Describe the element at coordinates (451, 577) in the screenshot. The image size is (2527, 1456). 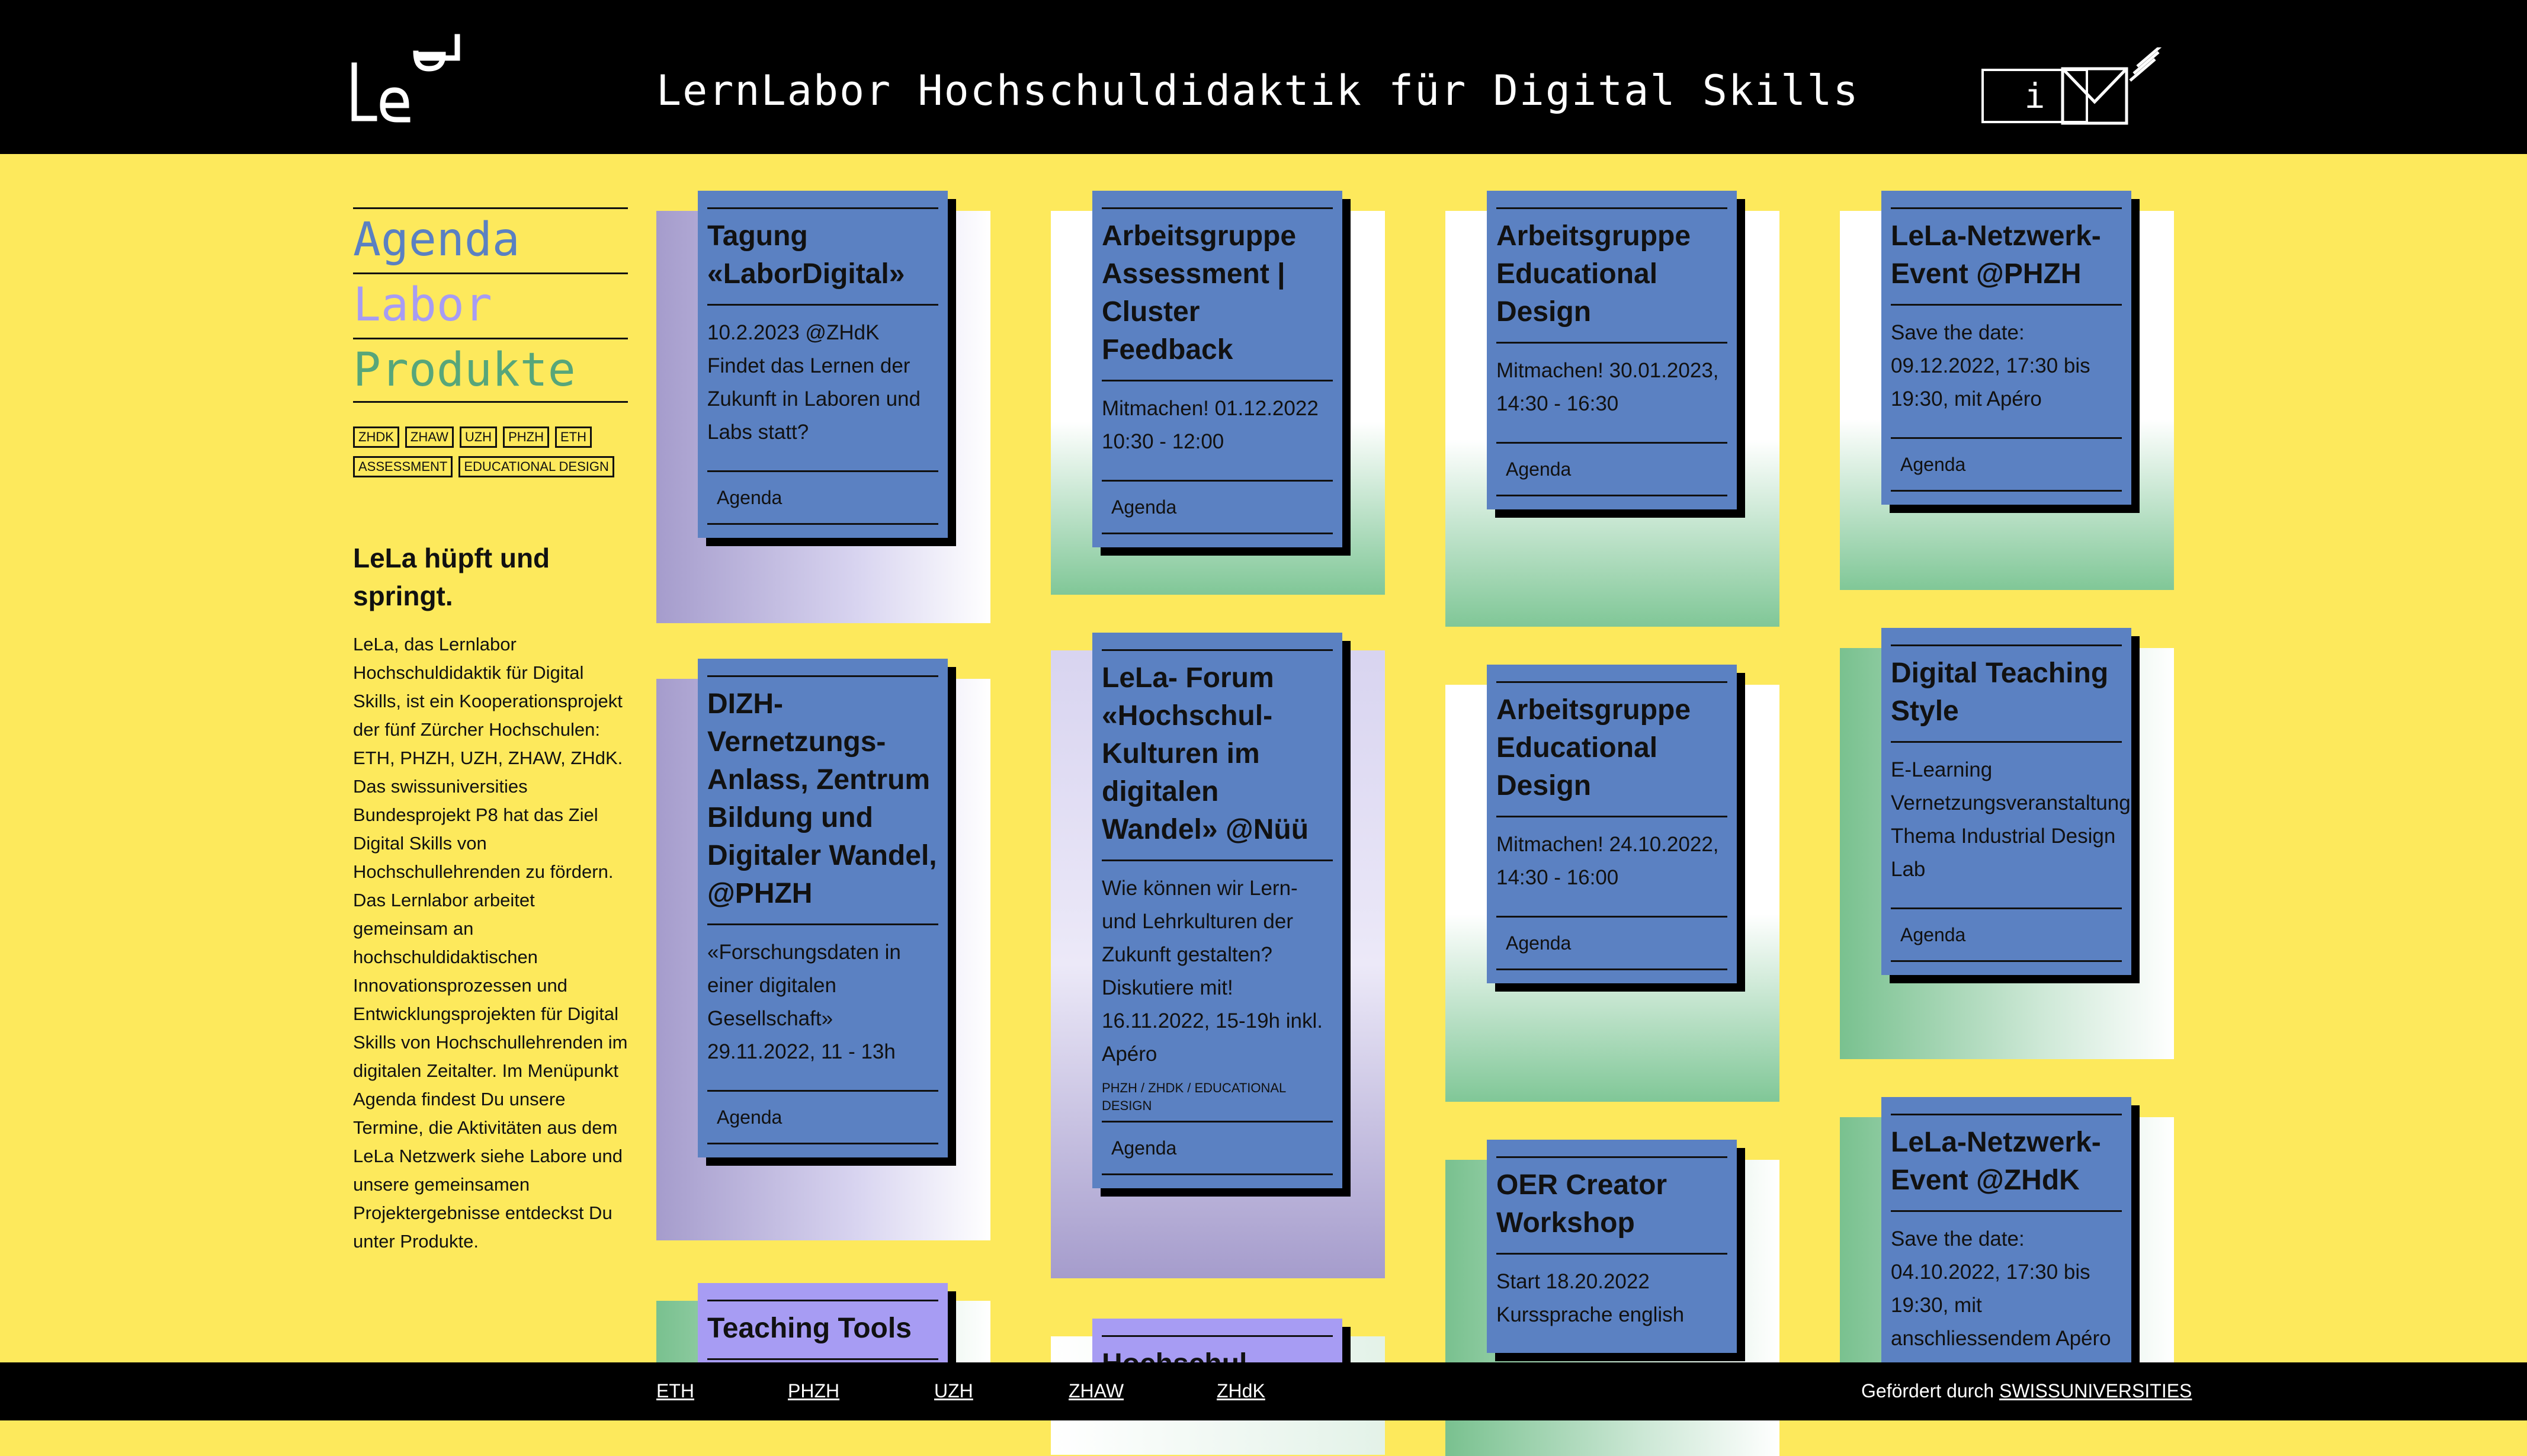
I see `intro-title: LeLa hüpft und springt.` at that location.